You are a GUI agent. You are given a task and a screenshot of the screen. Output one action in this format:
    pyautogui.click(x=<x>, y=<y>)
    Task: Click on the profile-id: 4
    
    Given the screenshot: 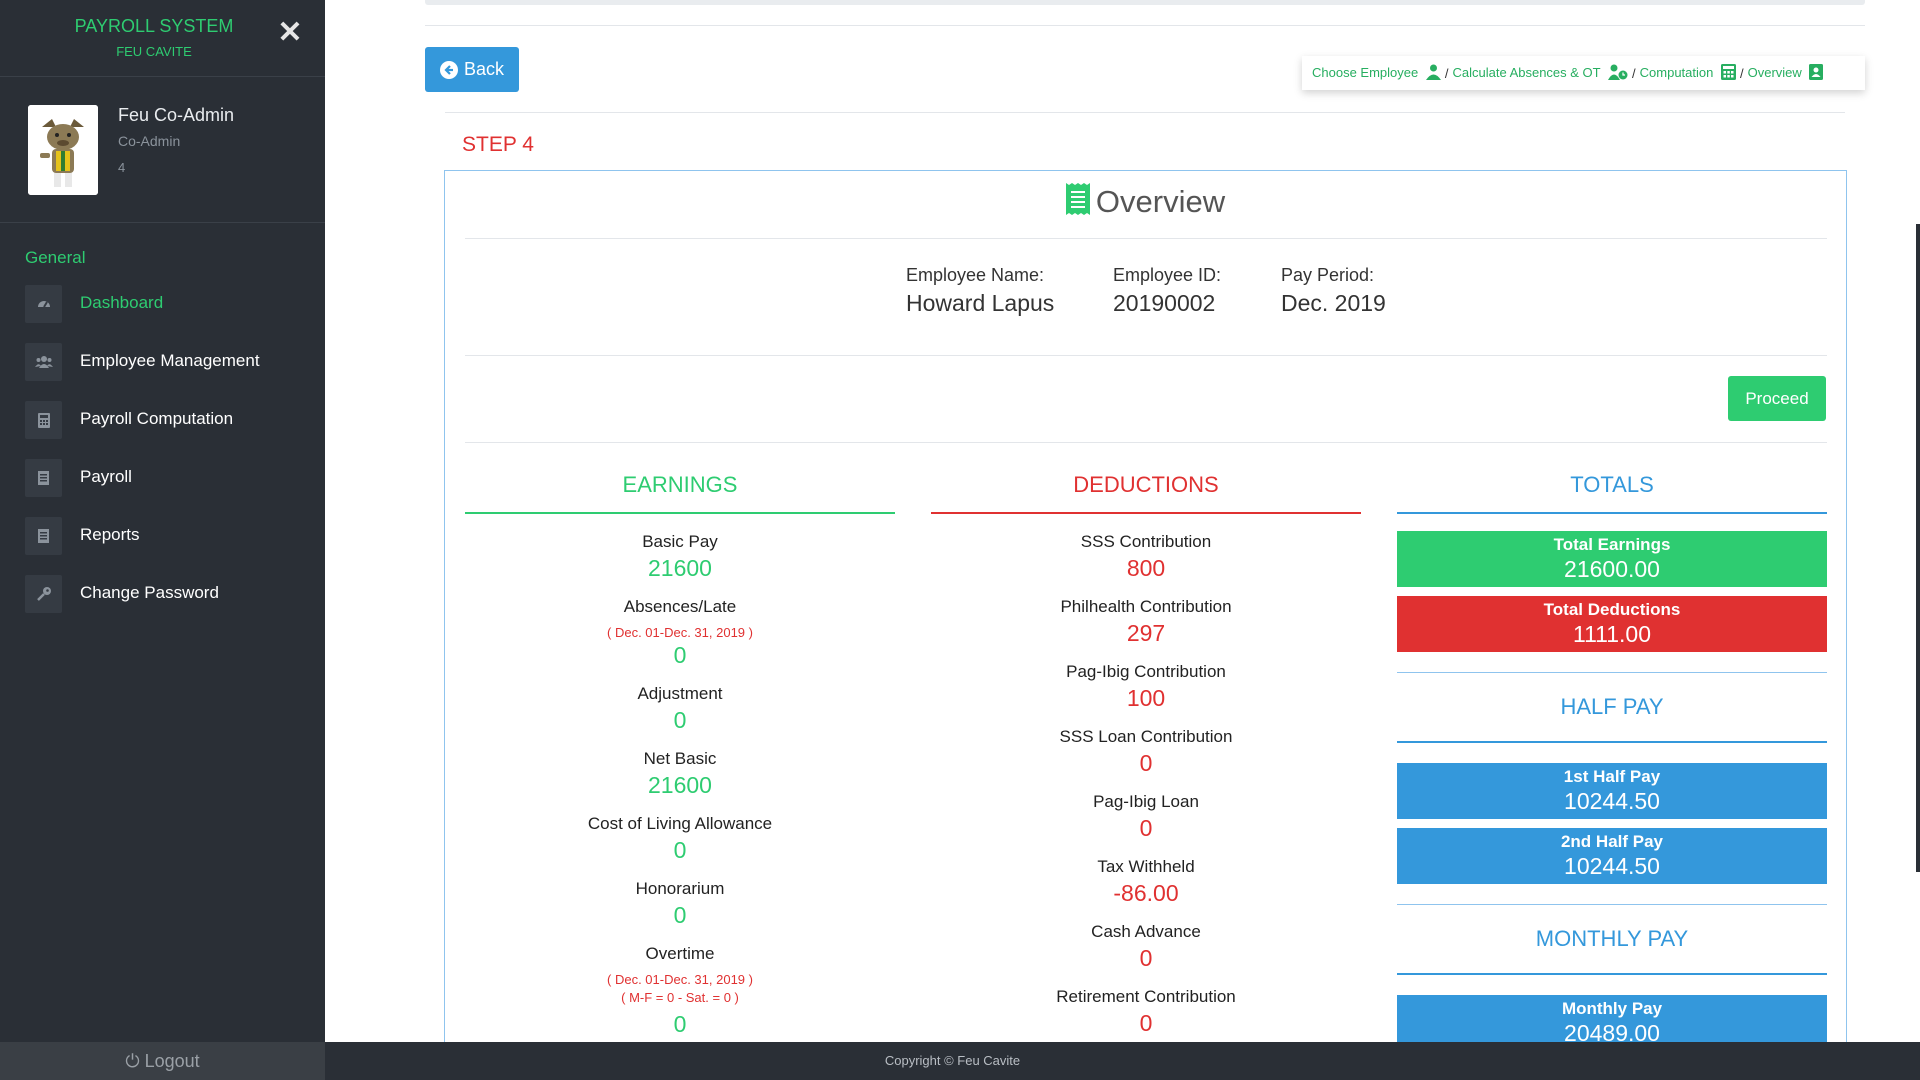 What is the action you would take?
    pyautogui.click(x=122, y=167)
    